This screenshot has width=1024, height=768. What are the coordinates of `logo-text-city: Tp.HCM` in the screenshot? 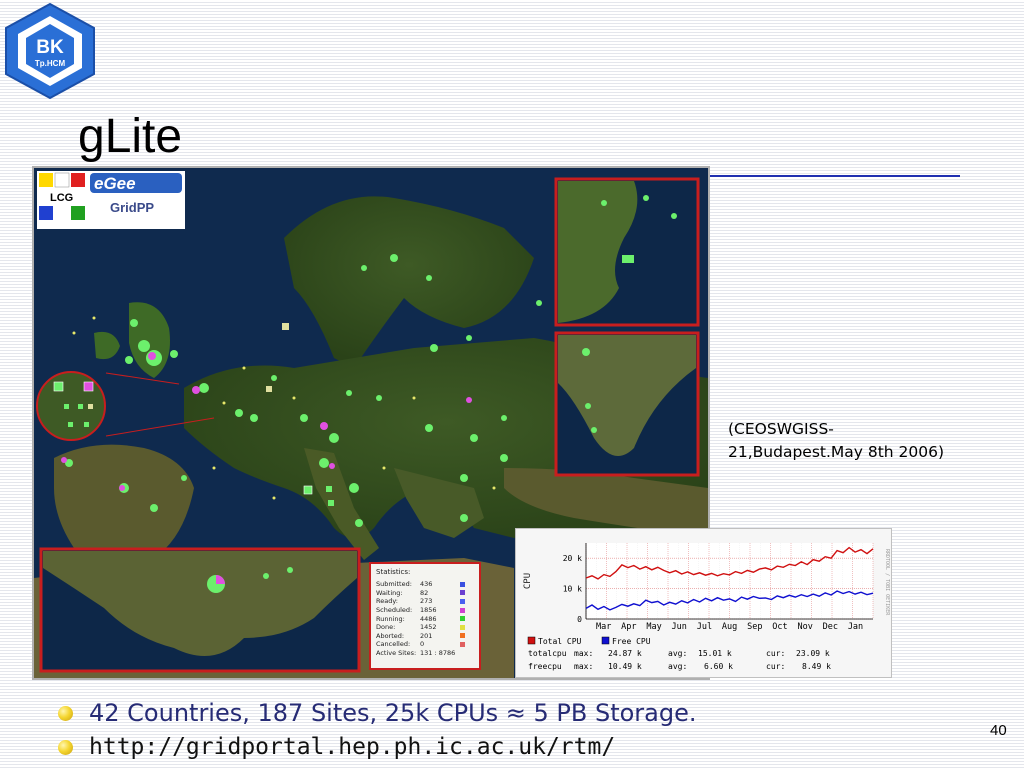 It's located at (50, 63).